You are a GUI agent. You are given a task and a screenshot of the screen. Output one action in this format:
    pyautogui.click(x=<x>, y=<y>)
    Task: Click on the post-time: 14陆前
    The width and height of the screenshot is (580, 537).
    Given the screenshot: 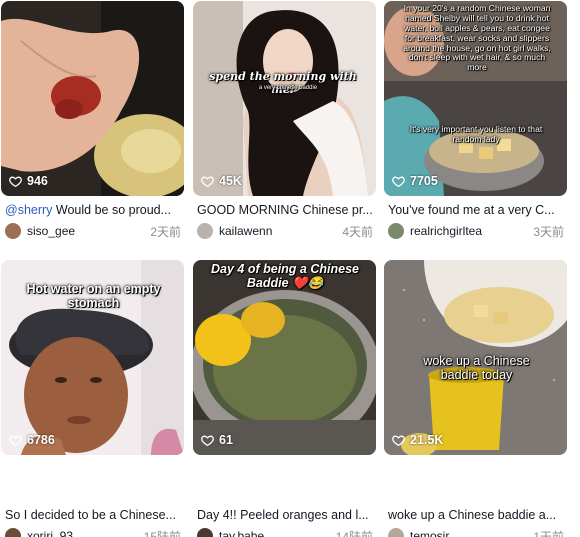 What is the action you would take?
    pyautogui.click(x=354, y=533)
    